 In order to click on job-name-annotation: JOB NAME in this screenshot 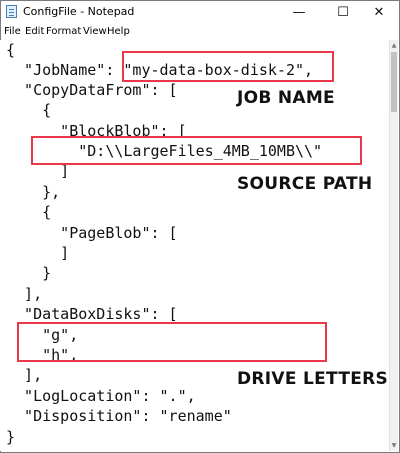, I will do `click(286, 98)`.